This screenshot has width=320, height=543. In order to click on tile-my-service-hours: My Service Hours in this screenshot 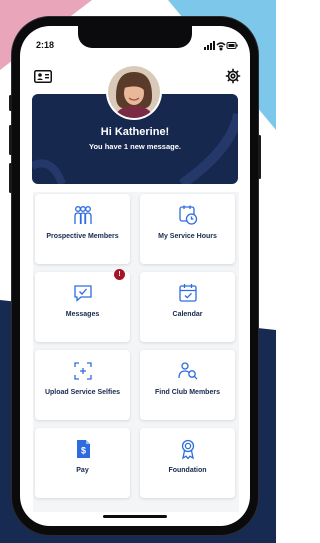, I will do `click(187, 229)`.